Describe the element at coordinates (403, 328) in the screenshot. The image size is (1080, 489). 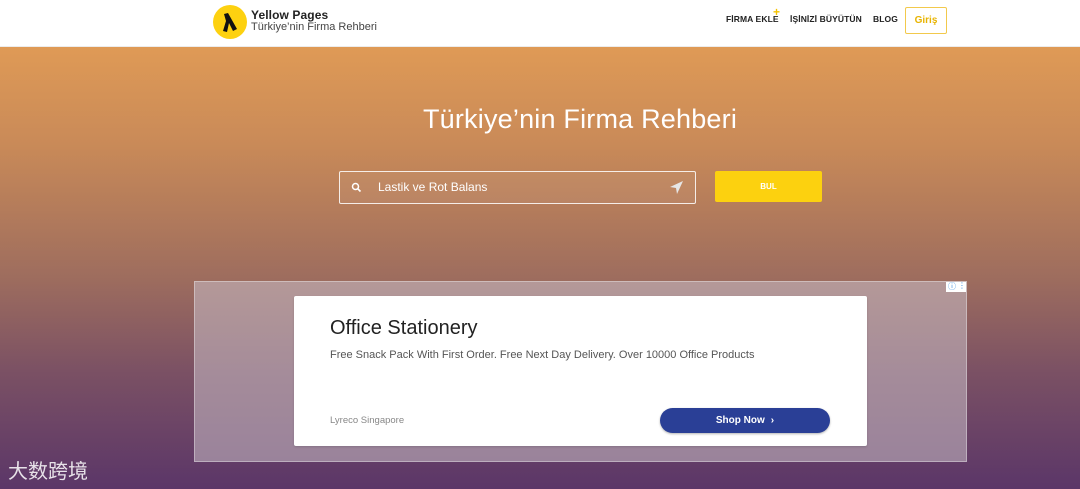
I see `ad-title: Office Stationery` at that location.